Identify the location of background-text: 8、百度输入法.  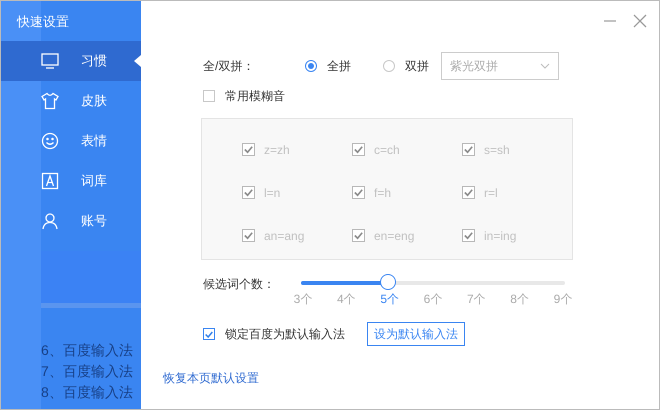
(87, 393).